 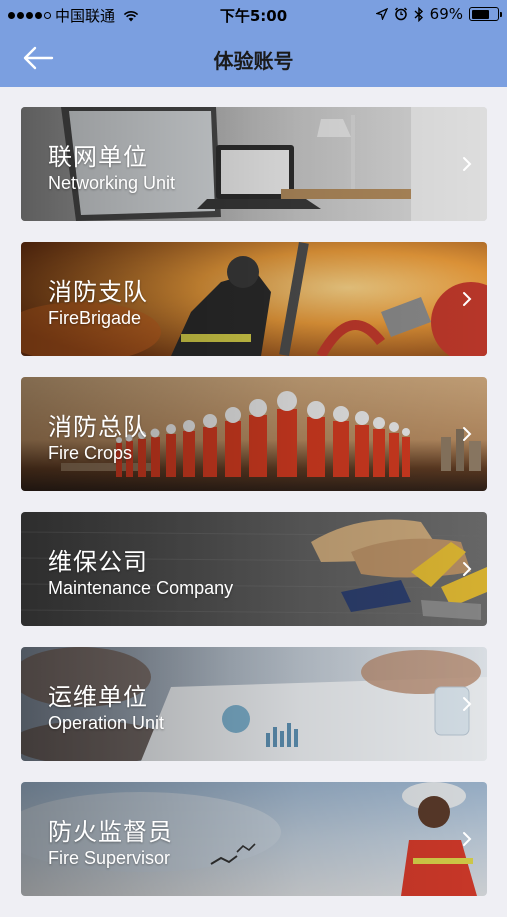 What do you see at coordinates (254, 839) in the screenshot?
I see `card-fire-supervisor: 防火监督员 Fire Supervisor` at bounding box center [254, 839].